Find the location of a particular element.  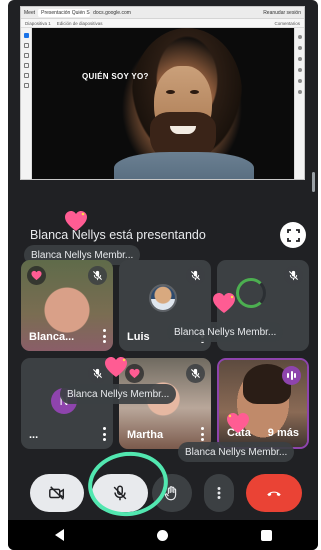

zoom-in-icon is located at coordinates (299, 81).